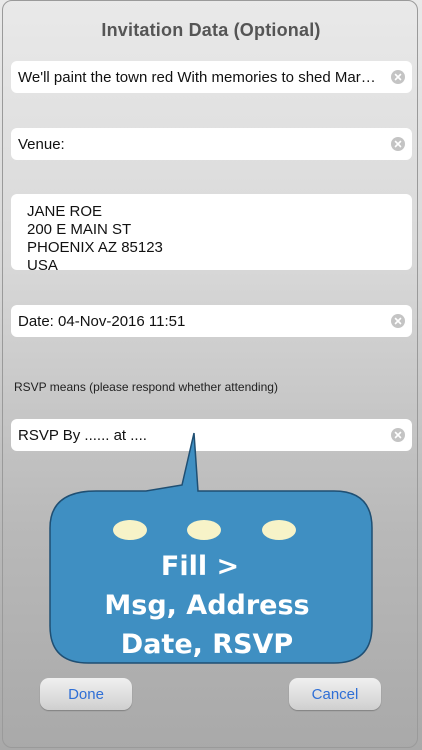 The width and height of the screenshot is (422, 750). Describe the element at coordinates (206, 605) in the screenshot. I see `callout-line: Msg, Address` at that location.